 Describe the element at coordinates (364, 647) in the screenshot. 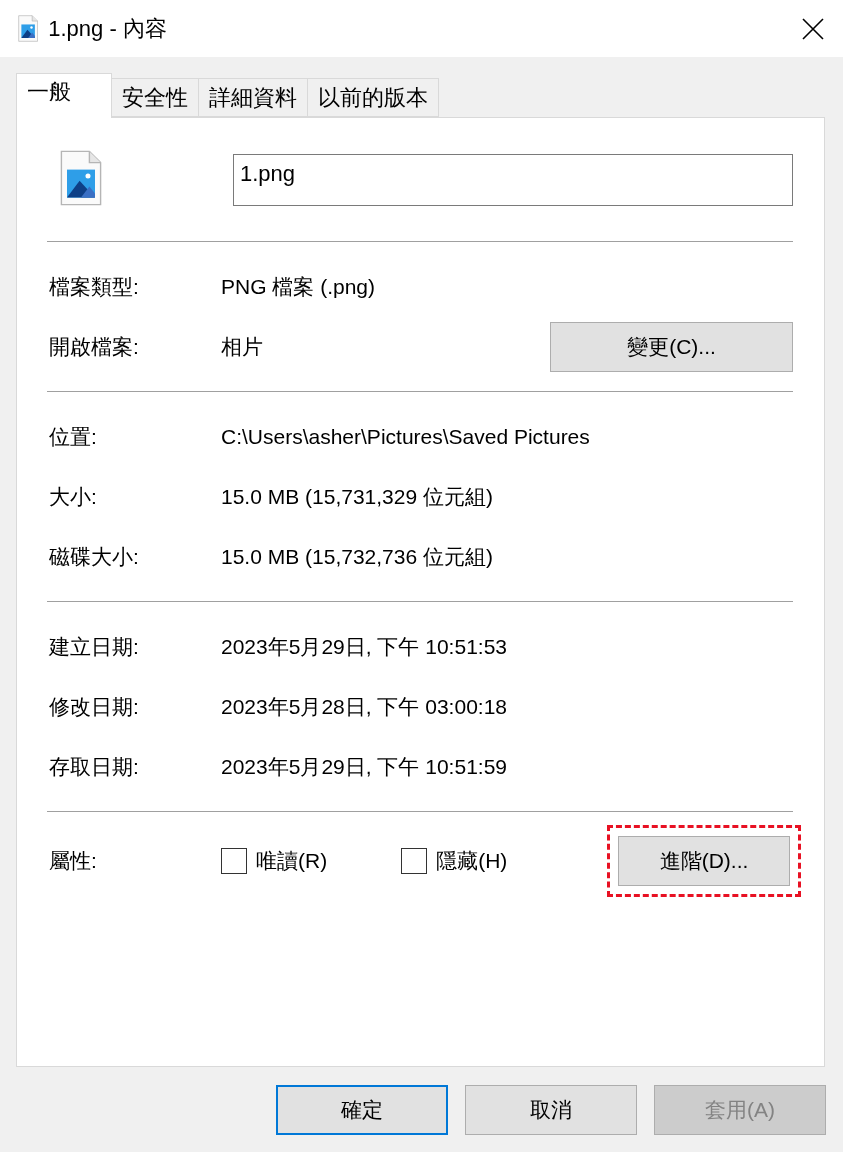

I see `property-value: 2023年5月29日, 下午 10:51:53` at that location.